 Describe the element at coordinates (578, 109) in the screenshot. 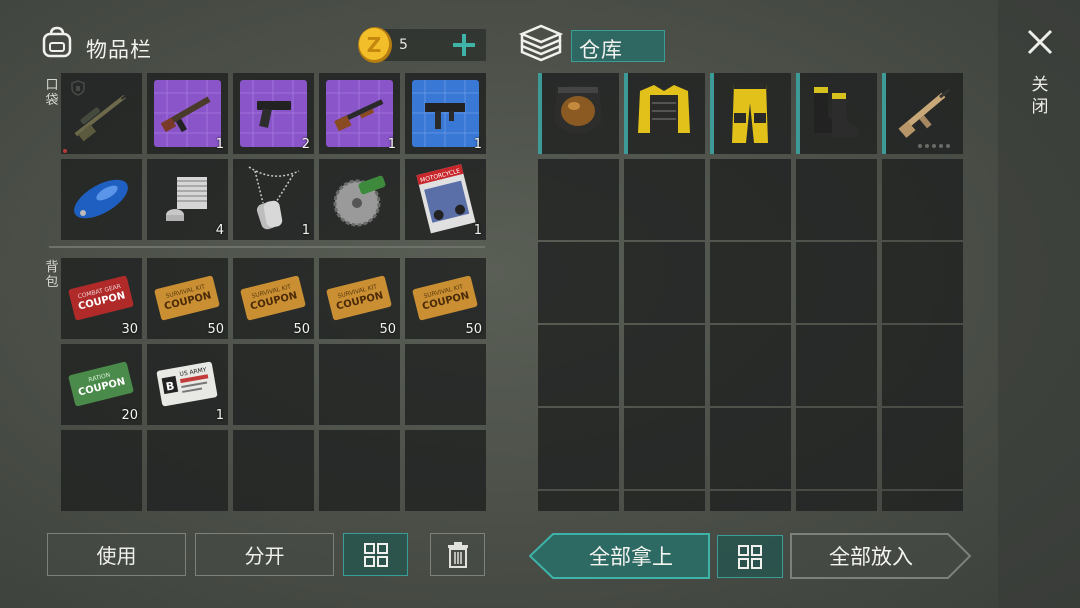

I see `gas-mask-helmet-icon` at that location.